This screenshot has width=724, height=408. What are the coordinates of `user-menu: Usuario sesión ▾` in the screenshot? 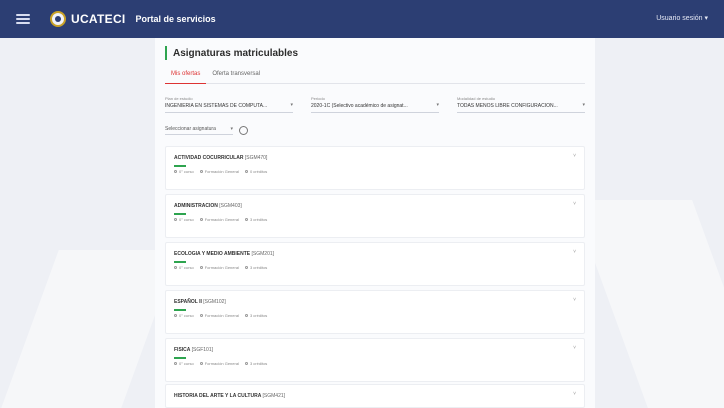 It's located at (682, 18).